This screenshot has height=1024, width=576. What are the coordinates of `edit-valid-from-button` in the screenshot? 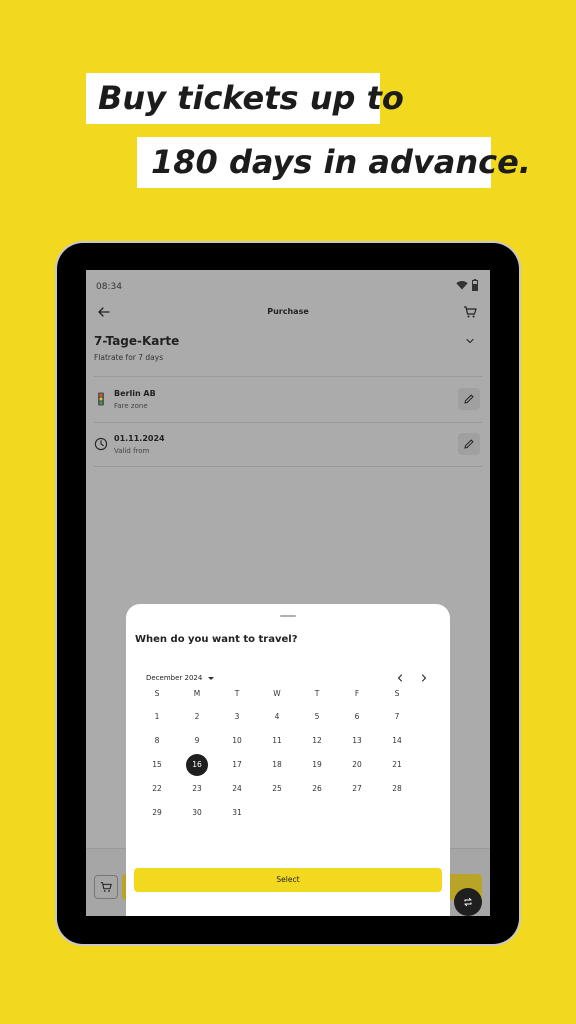 It's located at (469, 444).